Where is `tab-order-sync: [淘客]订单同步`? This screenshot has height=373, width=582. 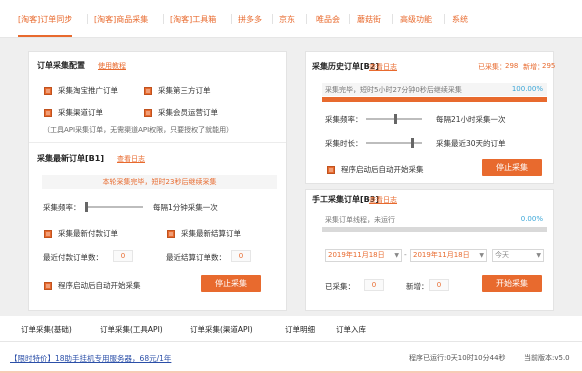 tab-order-sync: [淘客]订单同步 is located at coordinates (45, 25).